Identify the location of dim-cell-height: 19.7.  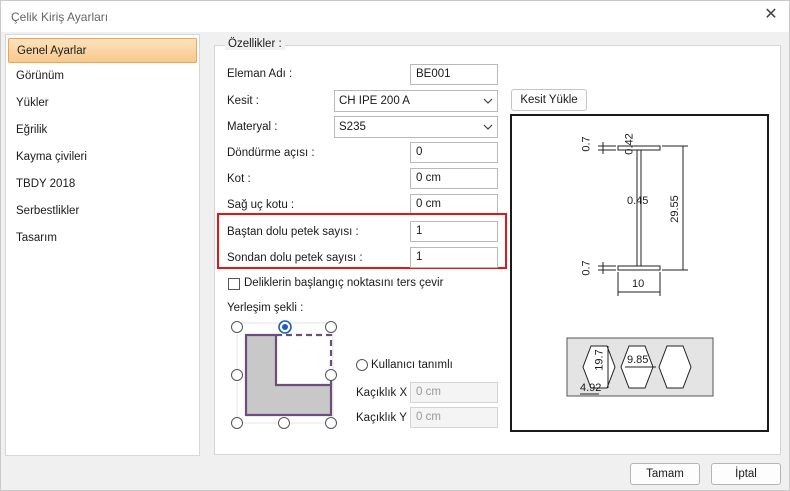
(599, 360).